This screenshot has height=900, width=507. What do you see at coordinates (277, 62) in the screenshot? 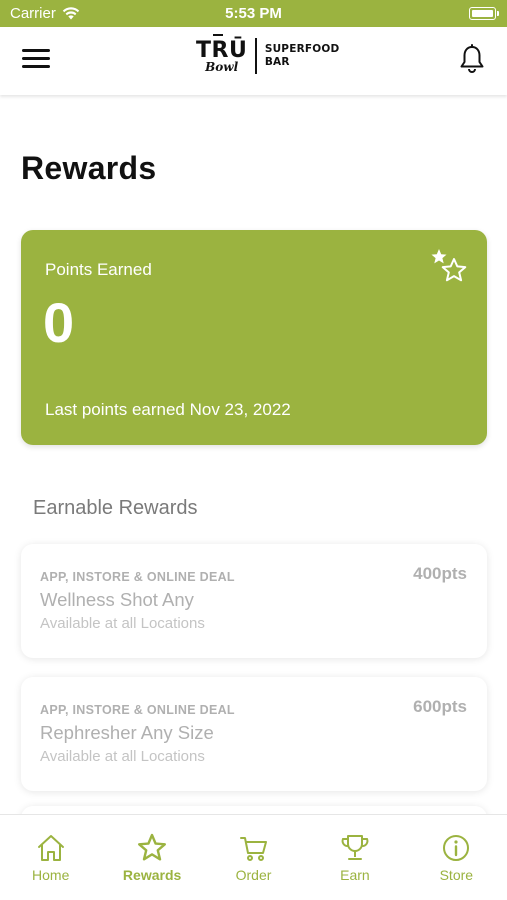
I see `logo-line2: BAR` at bounding box center [277, 62].